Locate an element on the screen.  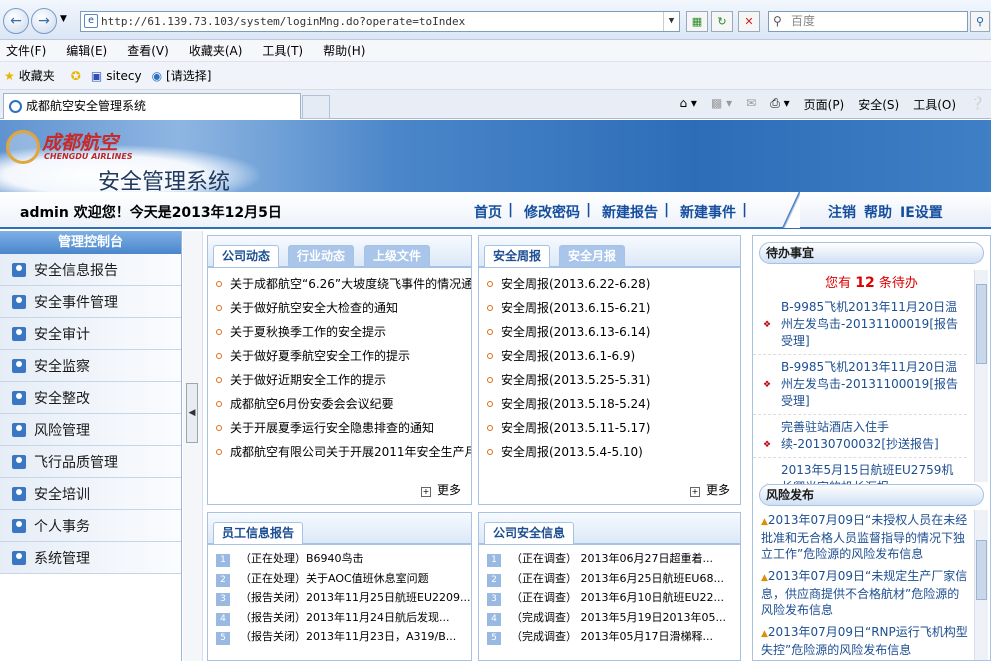
list-item: 安全周报(2013.6.1-6.9) is located at coordinates (609, 356).